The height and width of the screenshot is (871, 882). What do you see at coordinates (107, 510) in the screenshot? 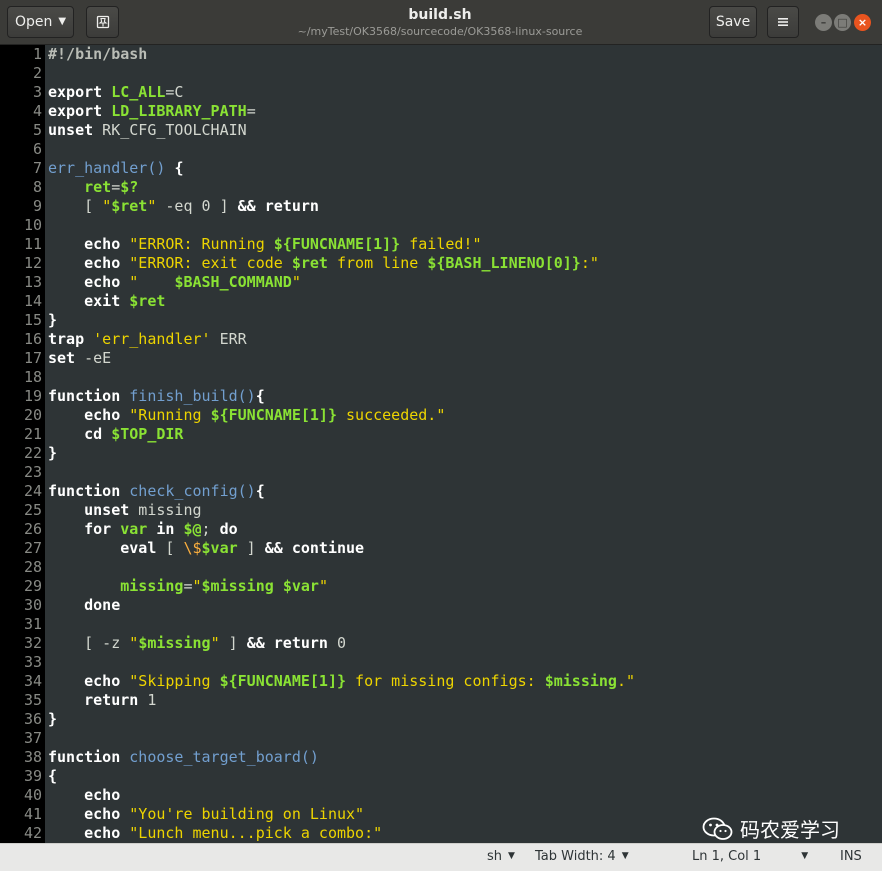
I see `code-token: unset` at bounding box center [107, 510].